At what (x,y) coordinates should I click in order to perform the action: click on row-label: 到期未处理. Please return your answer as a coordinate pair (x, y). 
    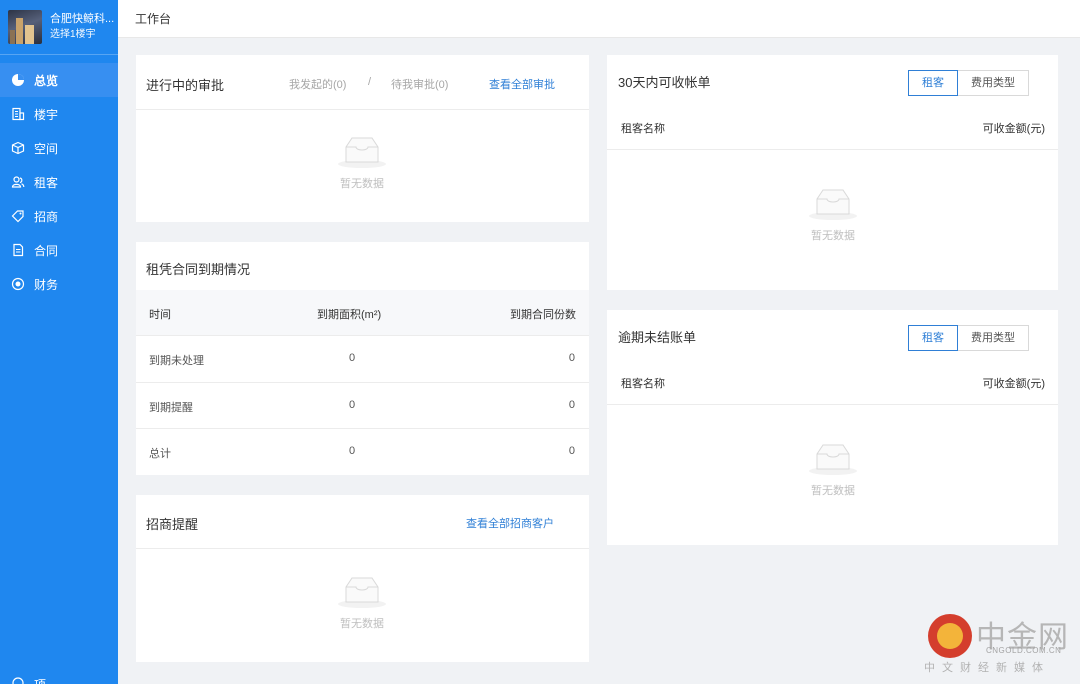
    Looking at the image, I should click on (176, 361).